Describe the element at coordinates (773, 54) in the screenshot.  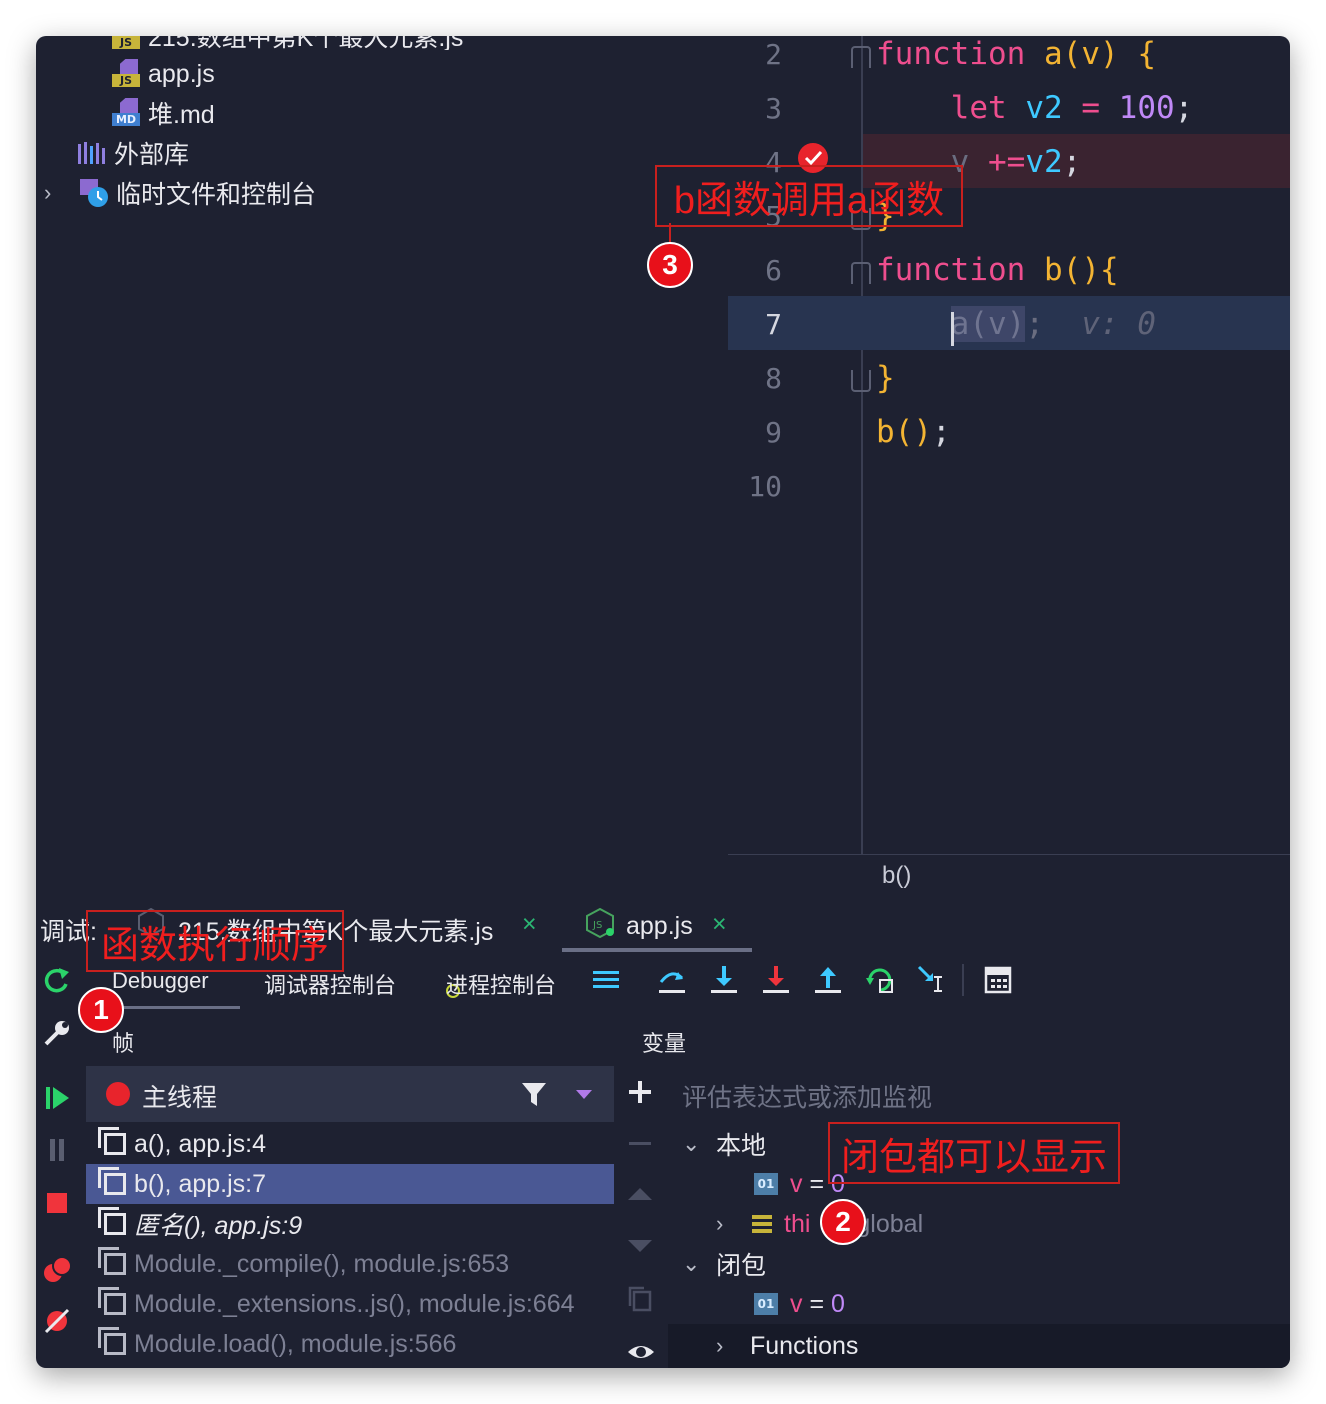
I see `line-number: 2` at that location.